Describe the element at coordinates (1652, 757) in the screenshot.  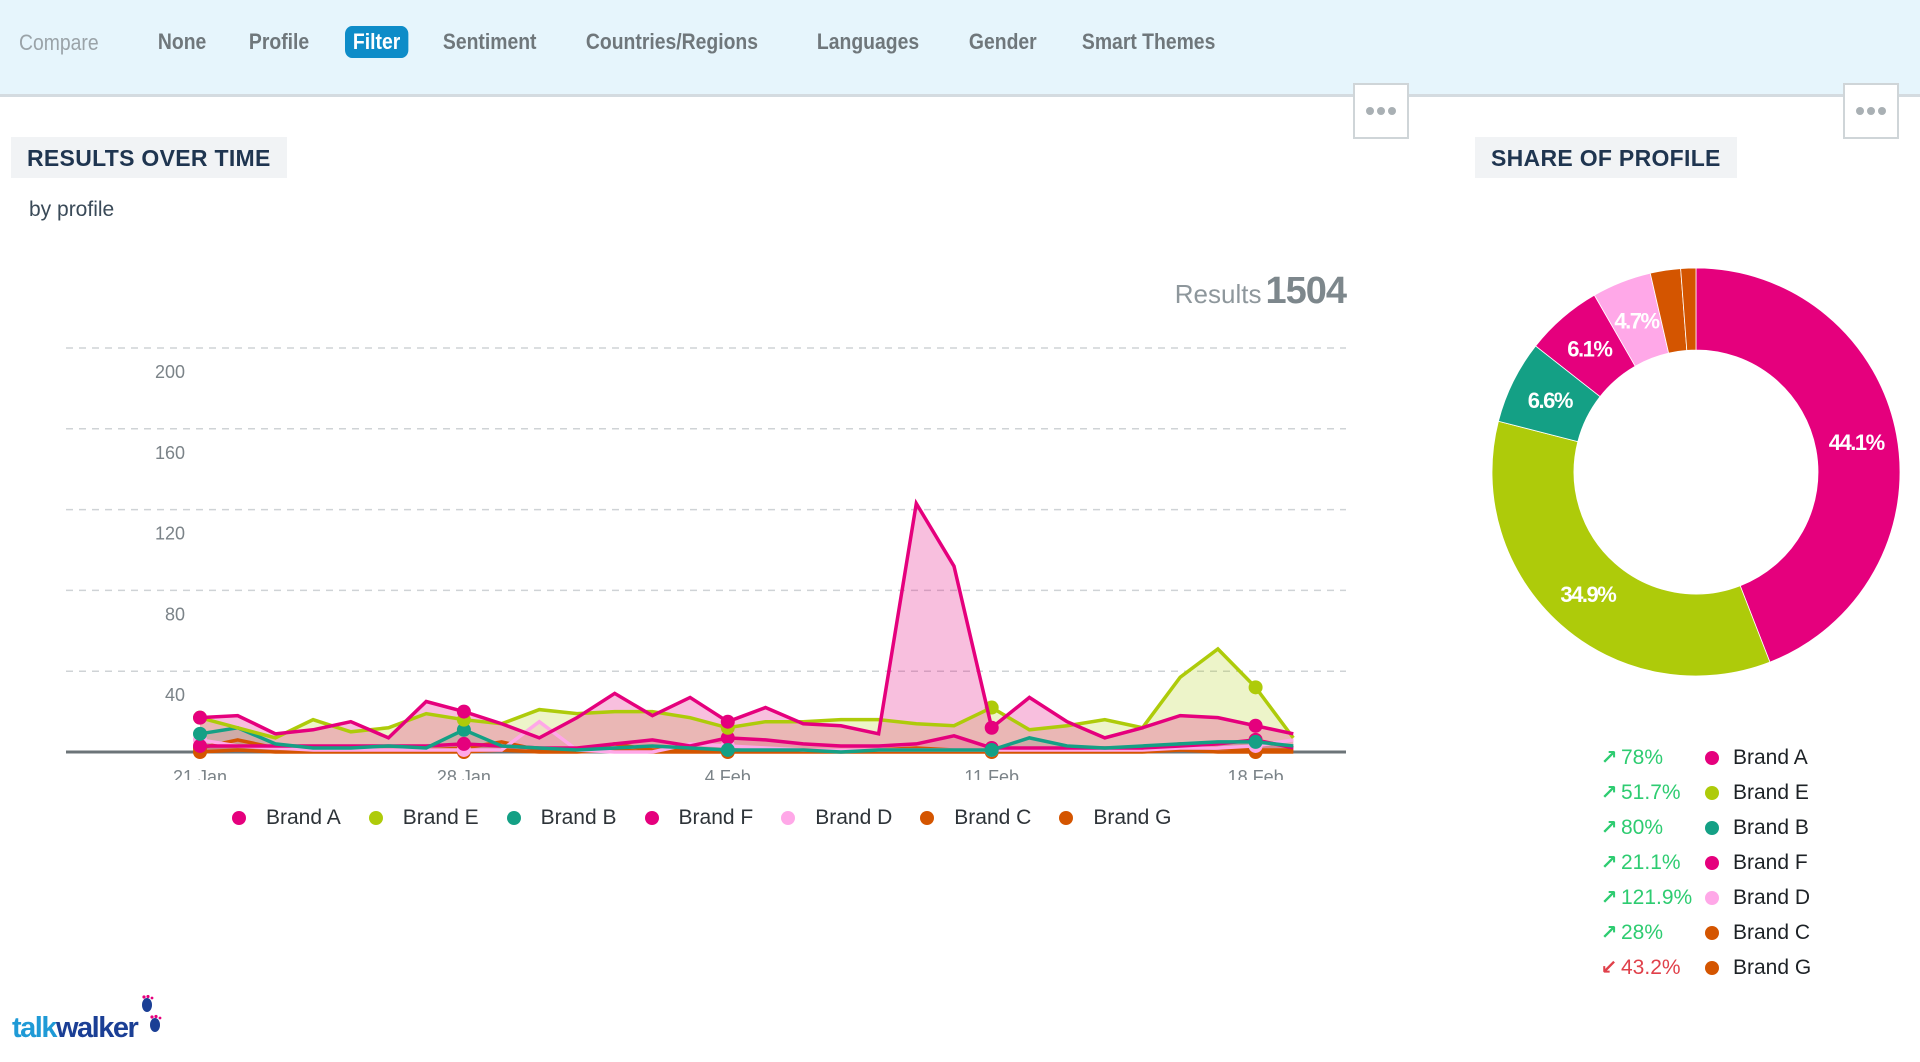
I see `change-value: ↗ 78%` at that location.